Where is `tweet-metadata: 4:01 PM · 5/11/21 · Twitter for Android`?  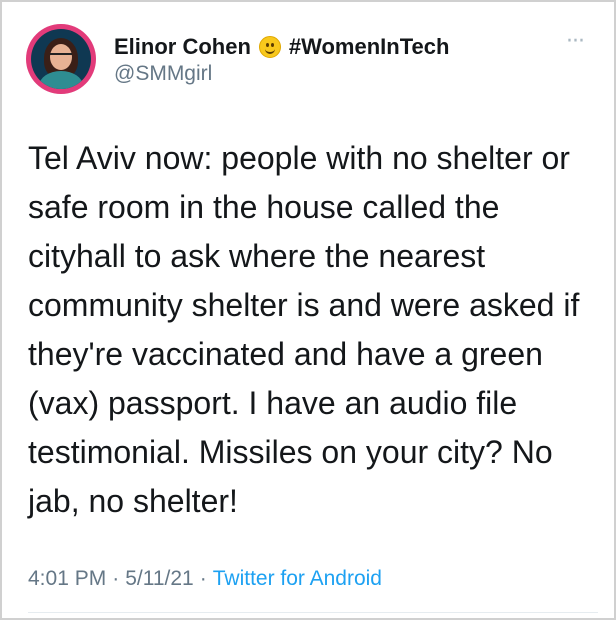
tweet-metadata: 4:01 PM · 5/11/21 · Twitter for Android is located at coordinates (205, 579).